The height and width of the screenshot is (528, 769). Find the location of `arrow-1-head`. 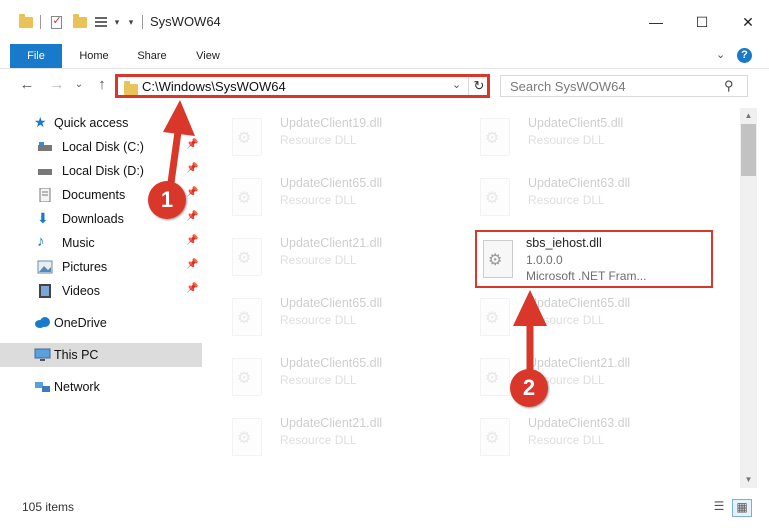

arrow-1-head is located at coordinates (179, 118).